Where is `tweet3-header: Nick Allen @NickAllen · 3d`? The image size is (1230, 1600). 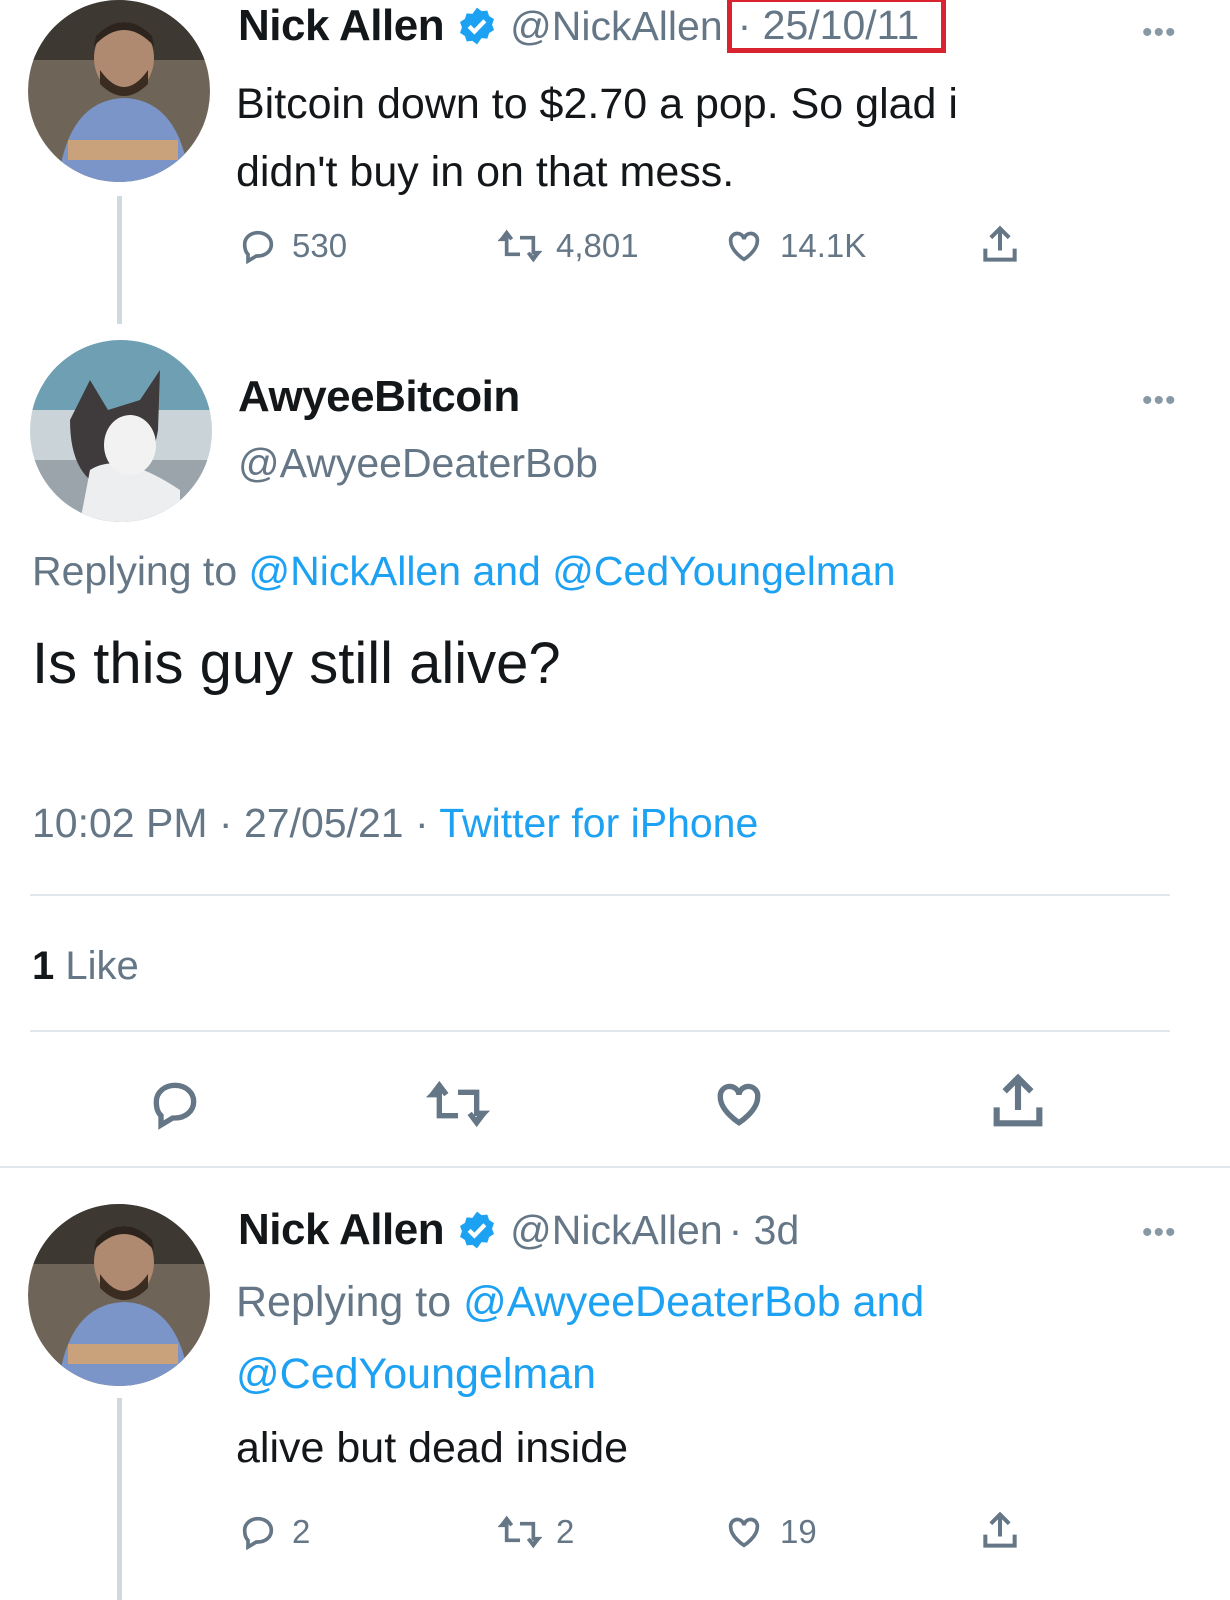 tweet3-header: Nick Allen @NickAllen · 3d is located at coordinates (518, 1230).